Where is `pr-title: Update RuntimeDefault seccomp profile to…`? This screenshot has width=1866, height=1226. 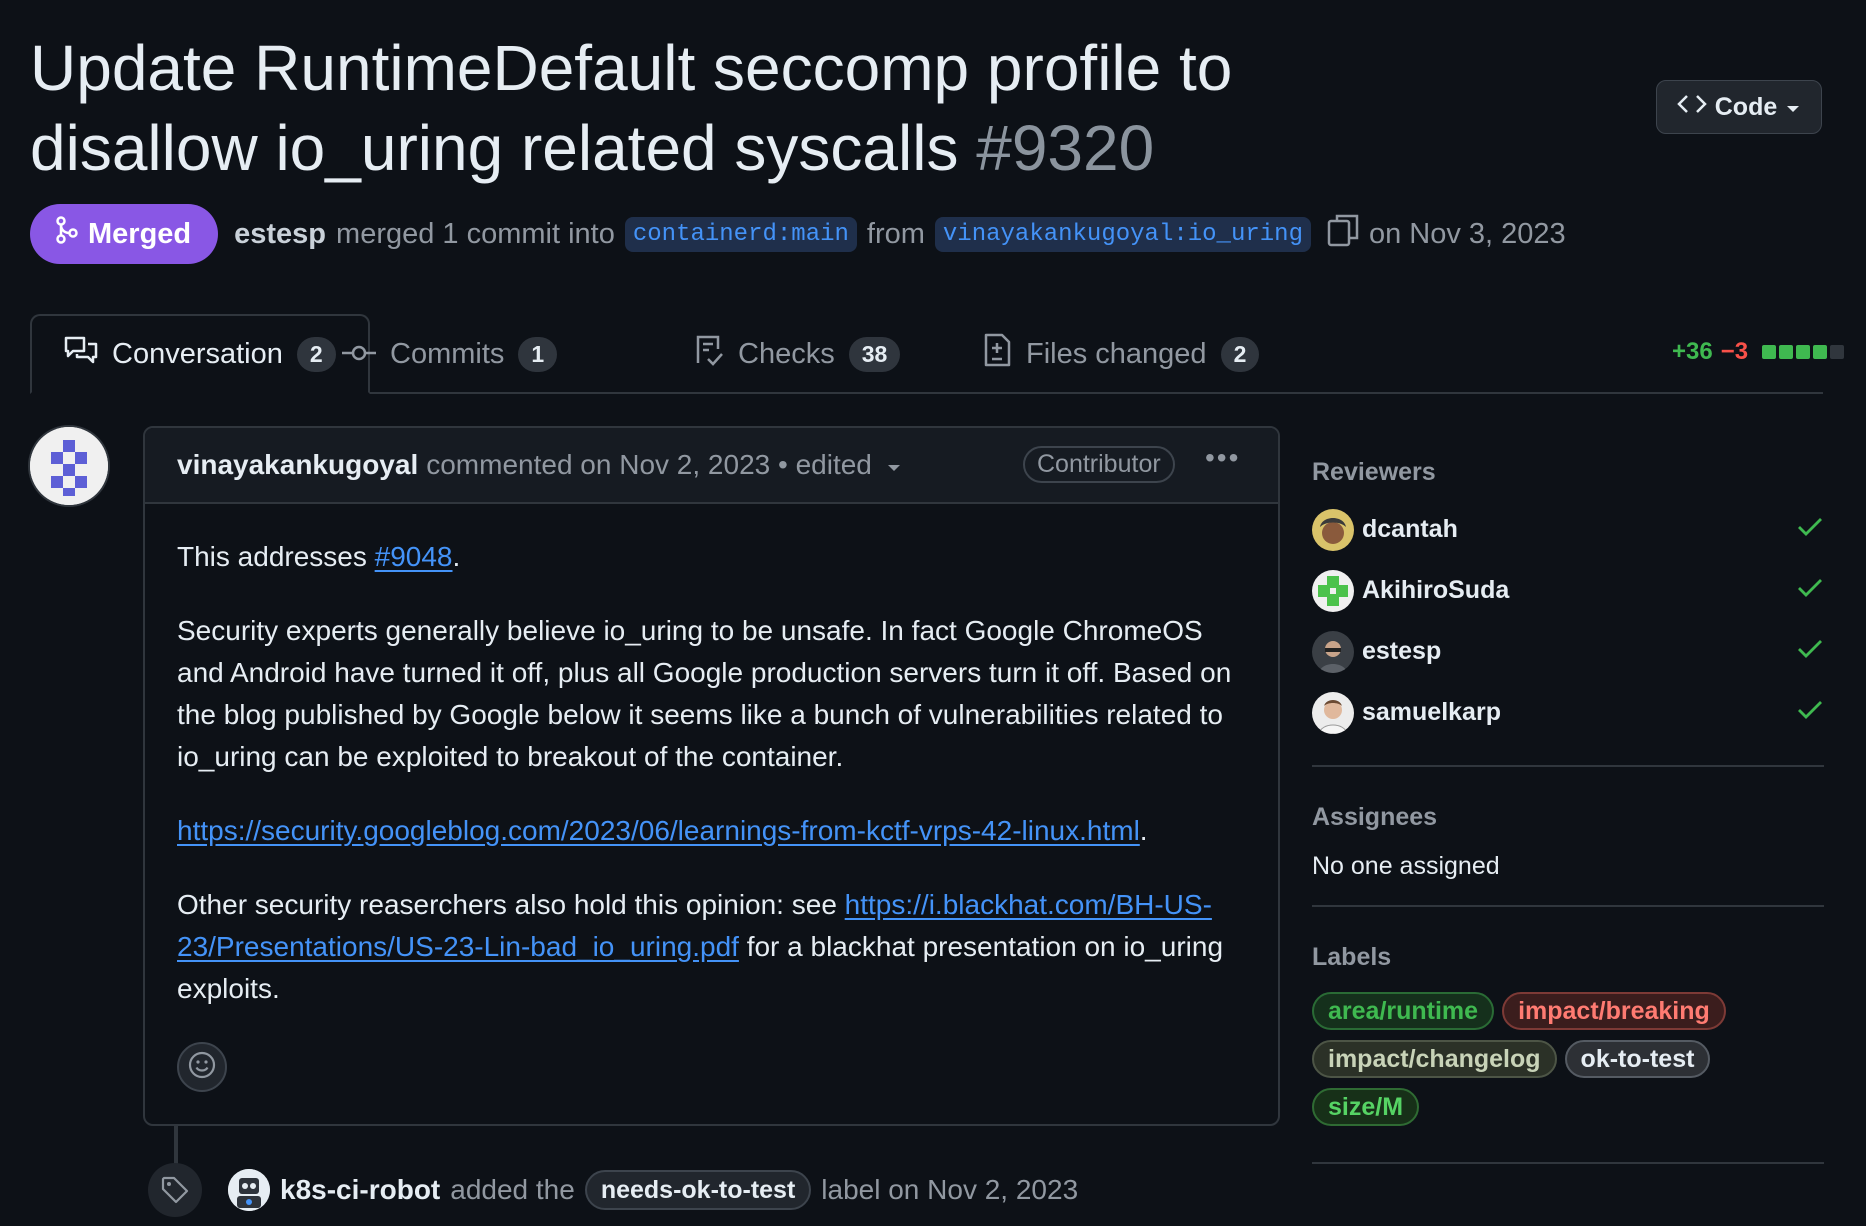 pr-title: Update RuntimeDefault seccomp profile to… is located at coordinates (750, 108).